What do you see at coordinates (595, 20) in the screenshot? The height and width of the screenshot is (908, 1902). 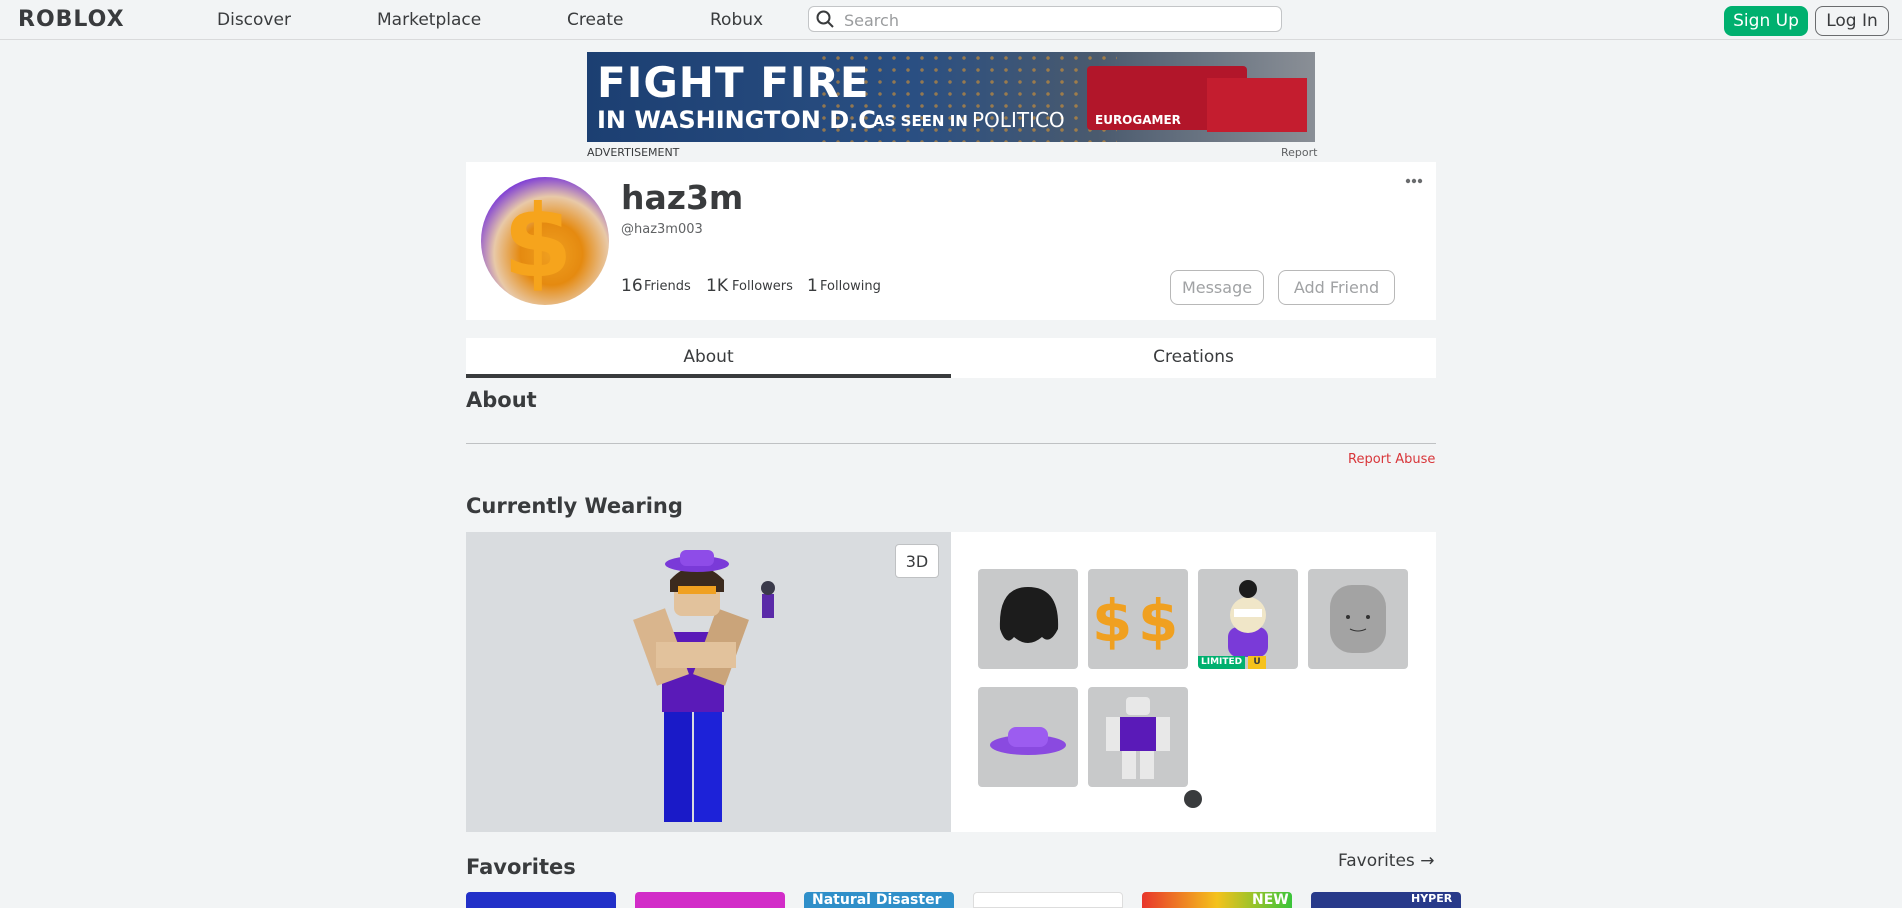 I see `nav-create: Create` at bounding box center [595, 20].